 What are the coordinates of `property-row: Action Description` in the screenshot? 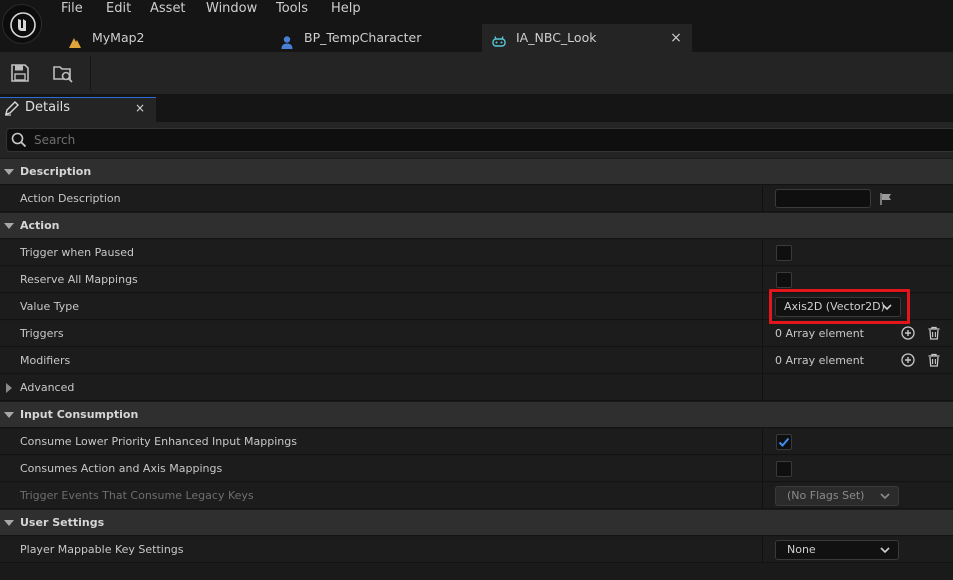 It's located at (476, 199).